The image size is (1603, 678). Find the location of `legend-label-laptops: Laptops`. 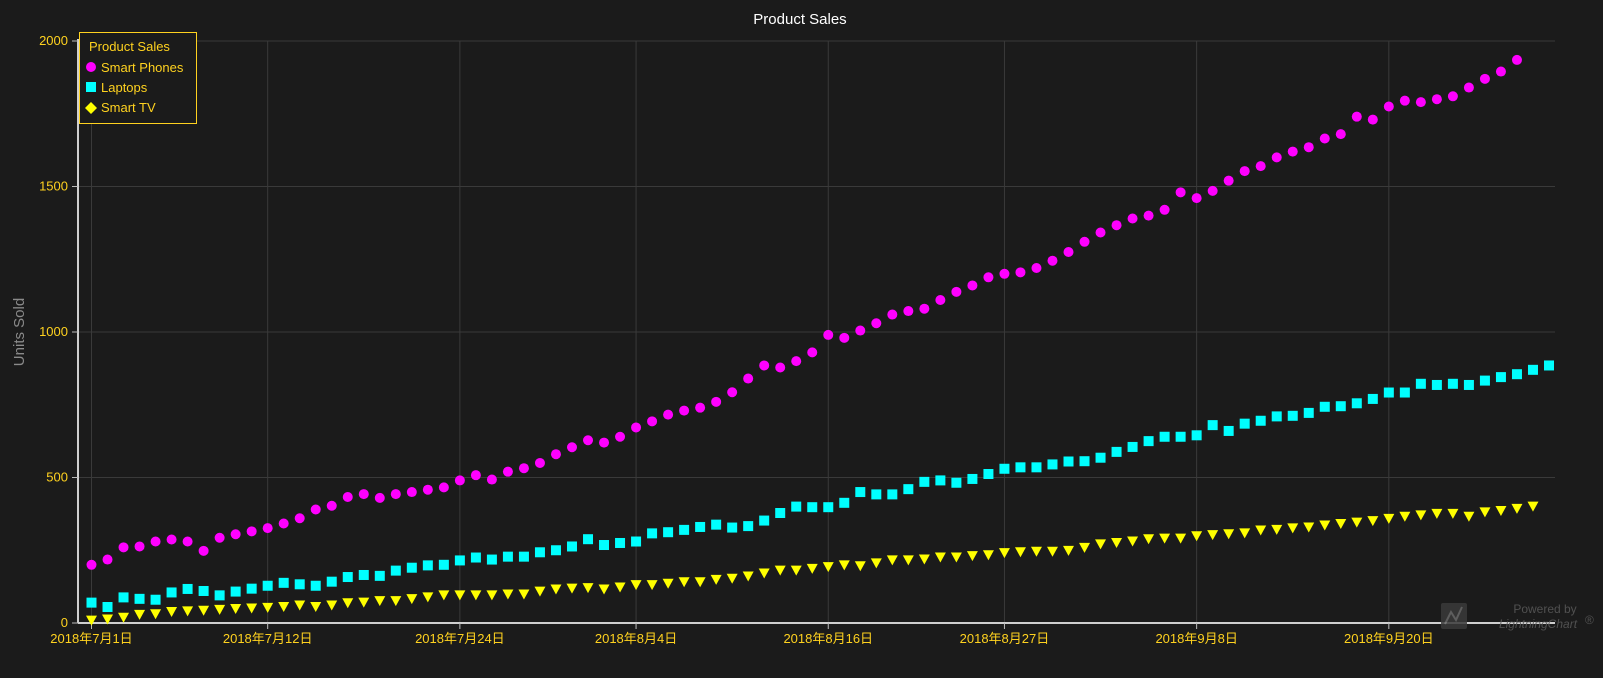

legend-label-laptops: Laptops is located at coordinates (124, 87).